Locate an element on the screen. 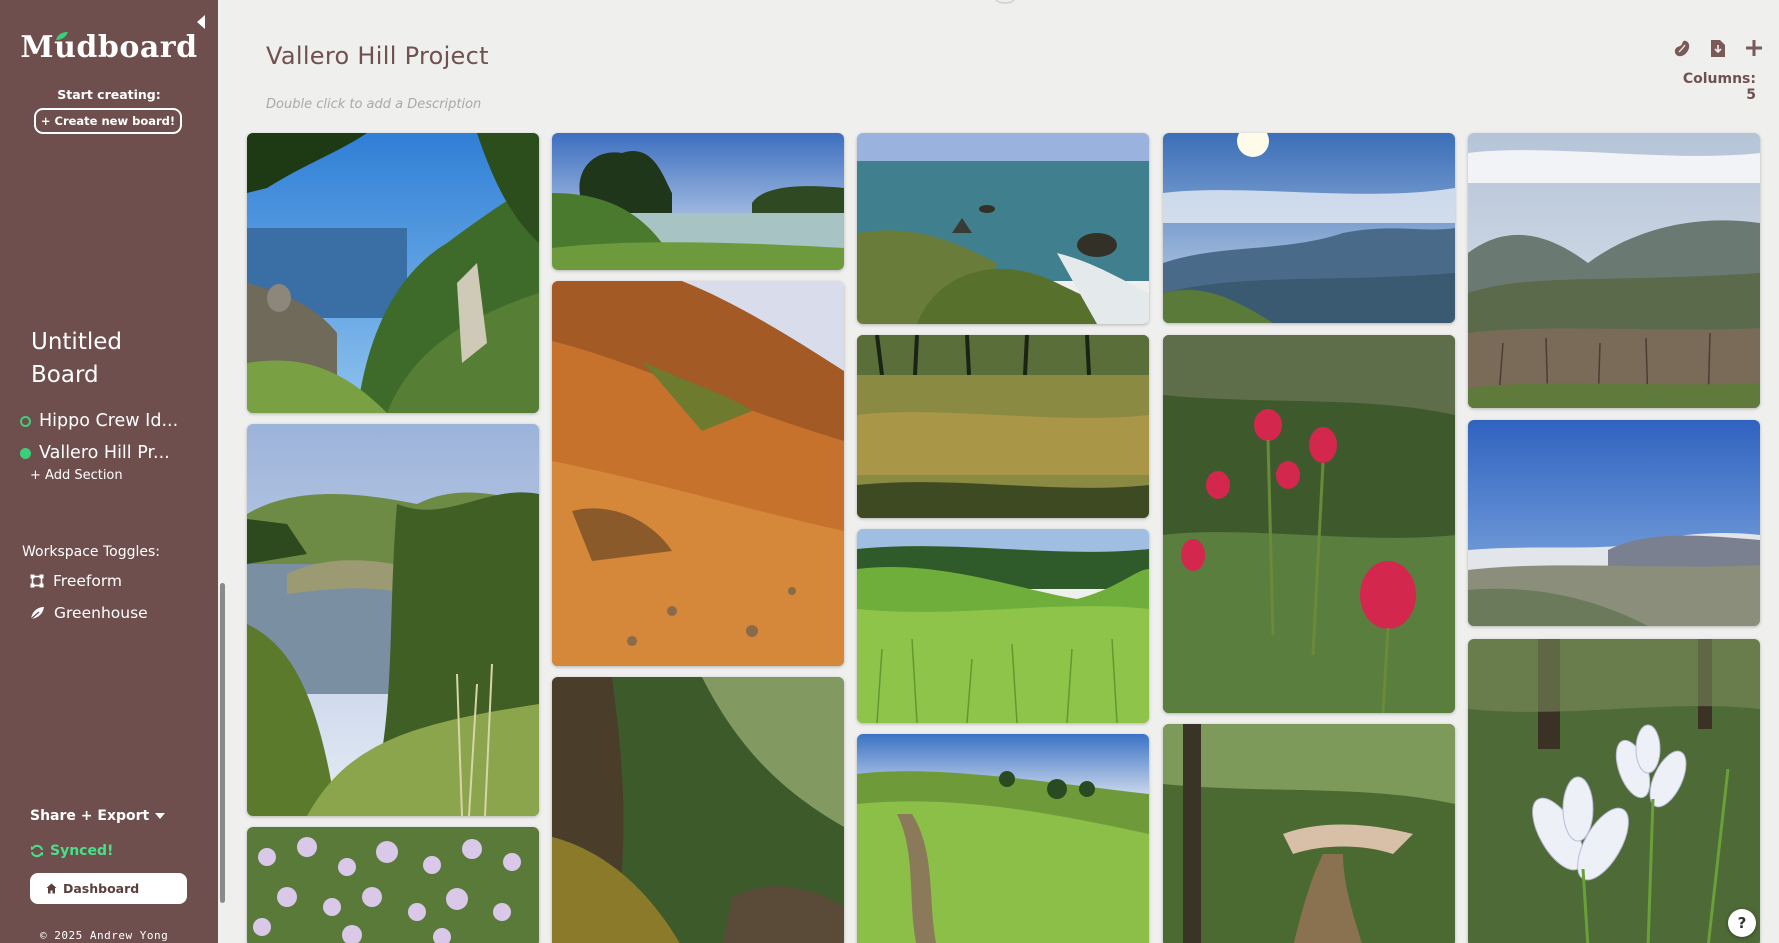  sidebar-scrollbar is located at coordinates (222, 743).